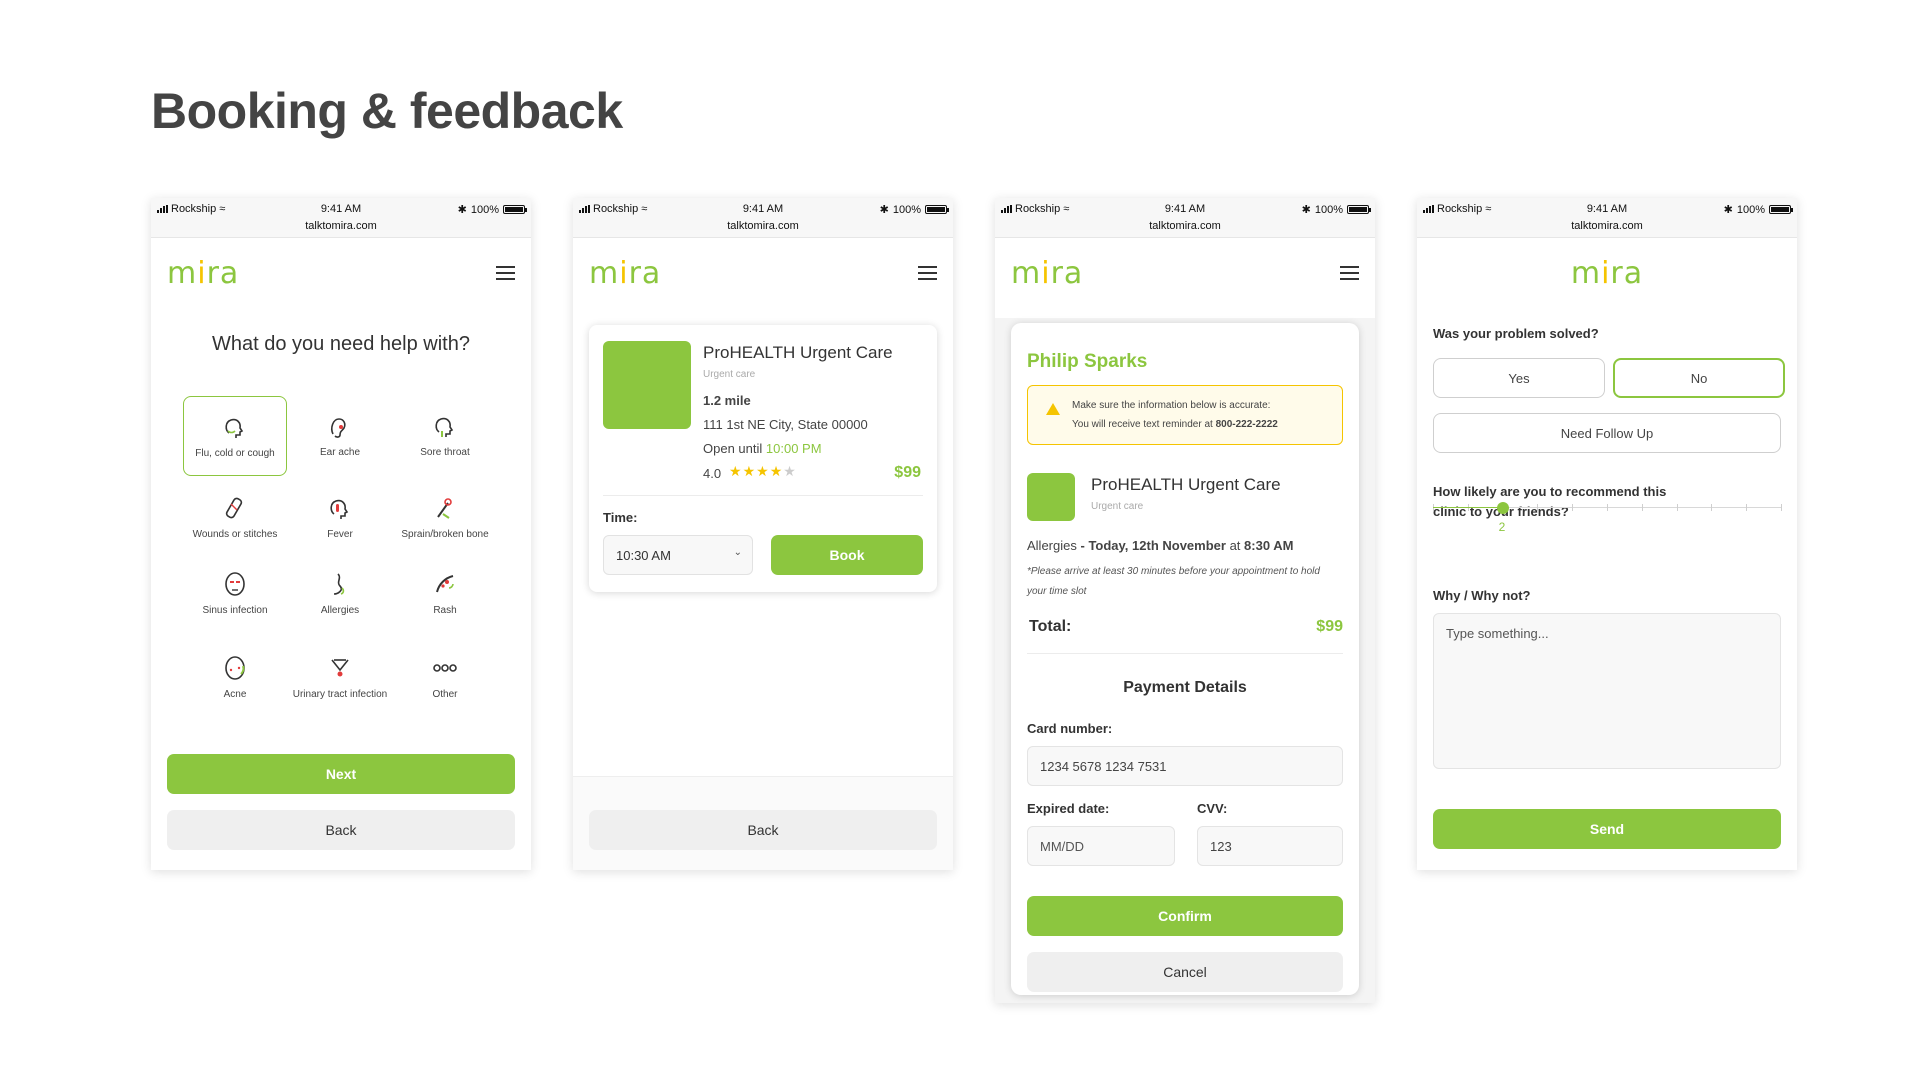  What do you see at coordinates (339, 509) in the screenshot?
I see `thermometer-head-icon` at bounding box center [339, 509].